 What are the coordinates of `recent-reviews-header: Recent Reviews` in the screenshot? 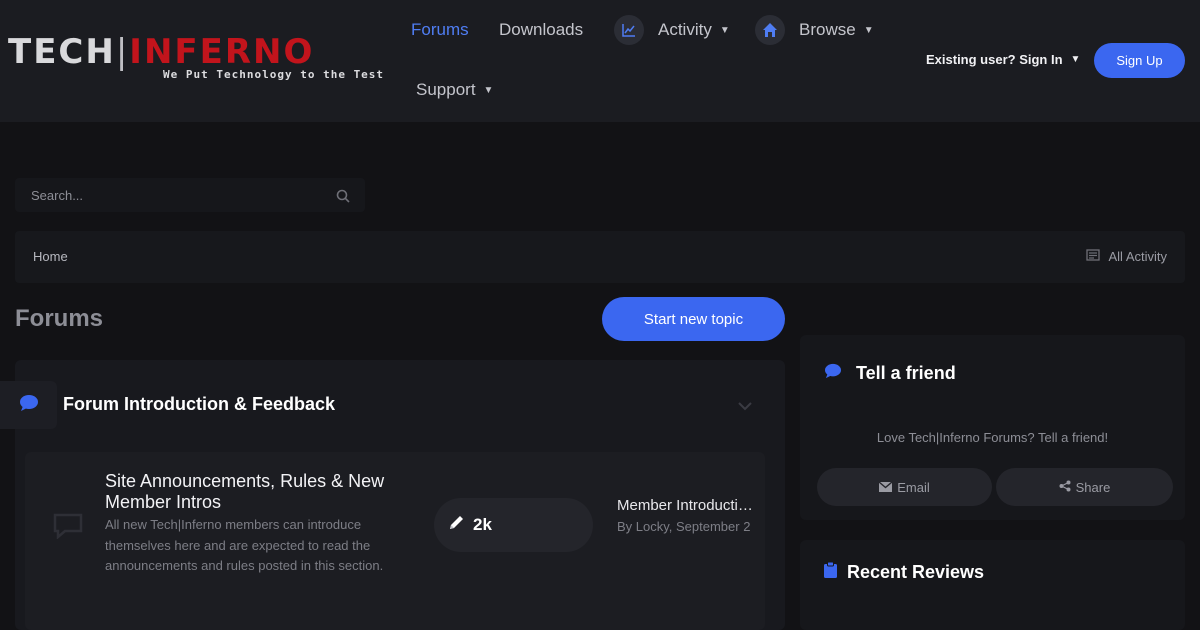 It's located at (904, 572).